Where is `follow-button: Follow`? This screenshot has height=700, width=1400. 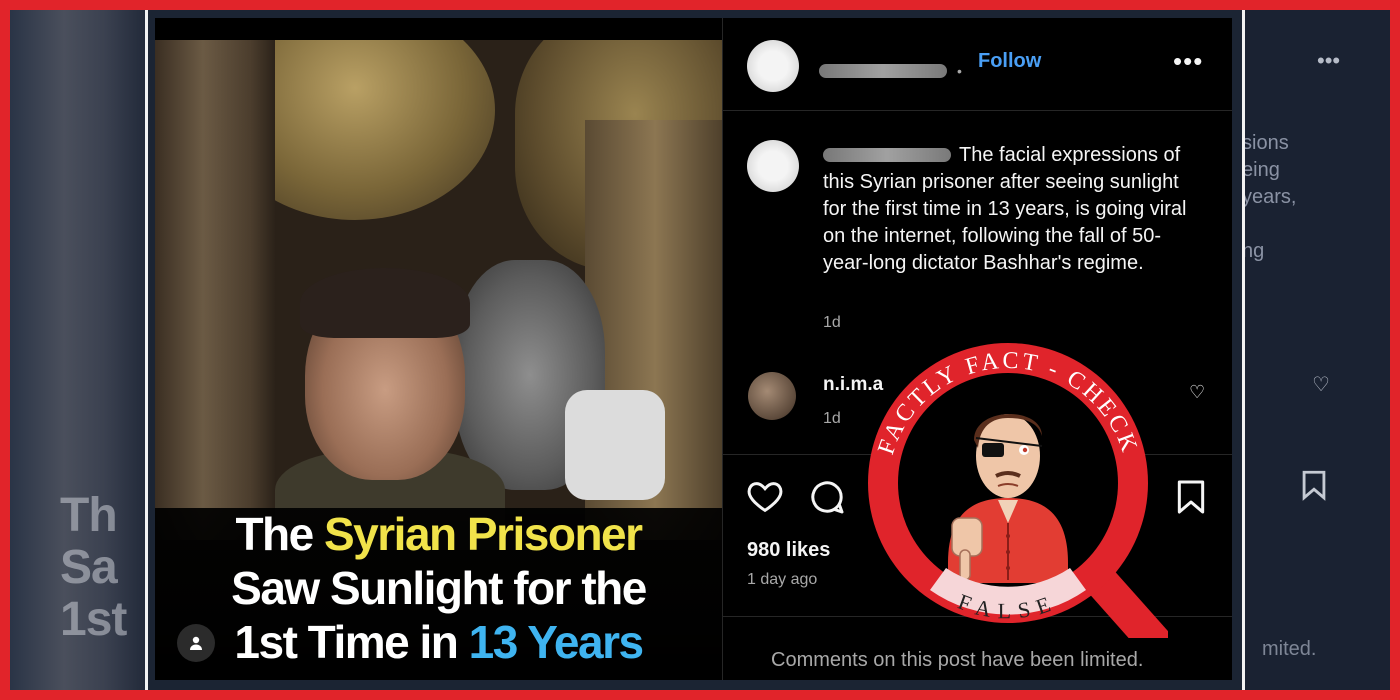 follow-button: Follow is located at coordinates (1009, 61).